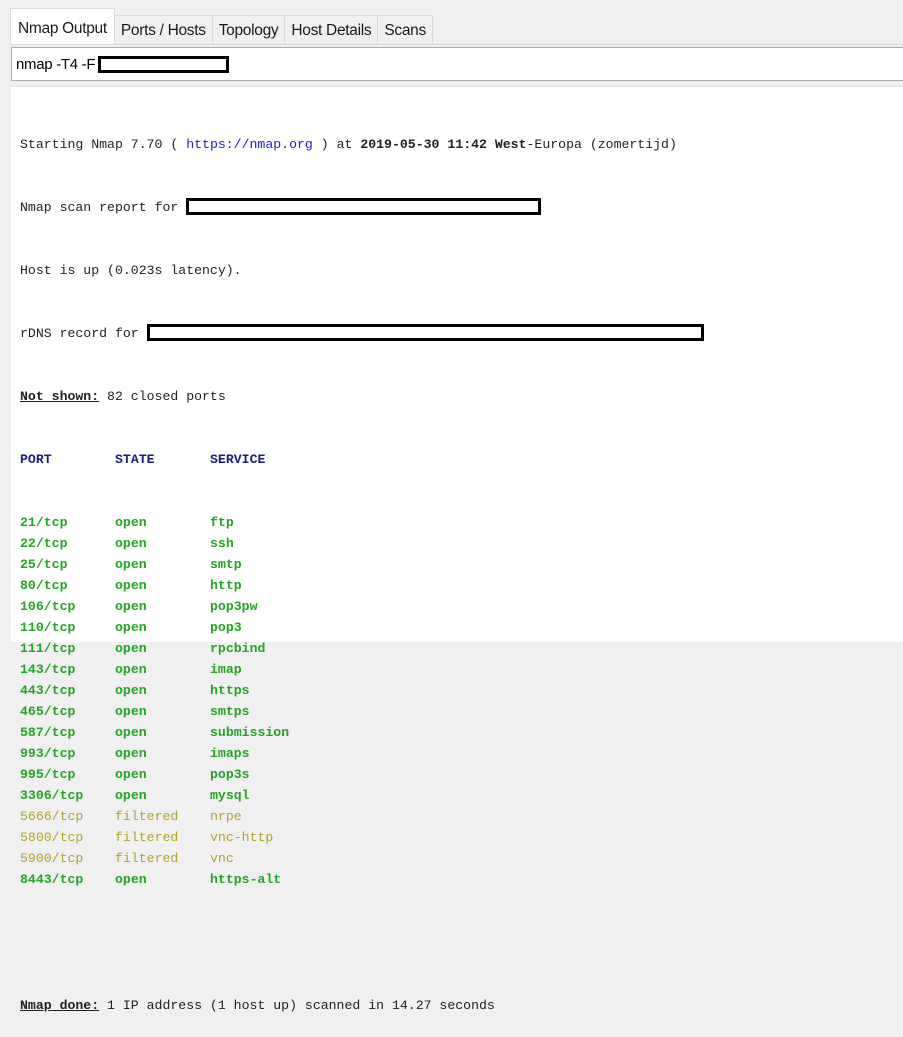 This screenshot has width=903, height=1037. Describe the element at coordinates (135, 459) in the screenshot. I see `header-state: STATE` at that location.